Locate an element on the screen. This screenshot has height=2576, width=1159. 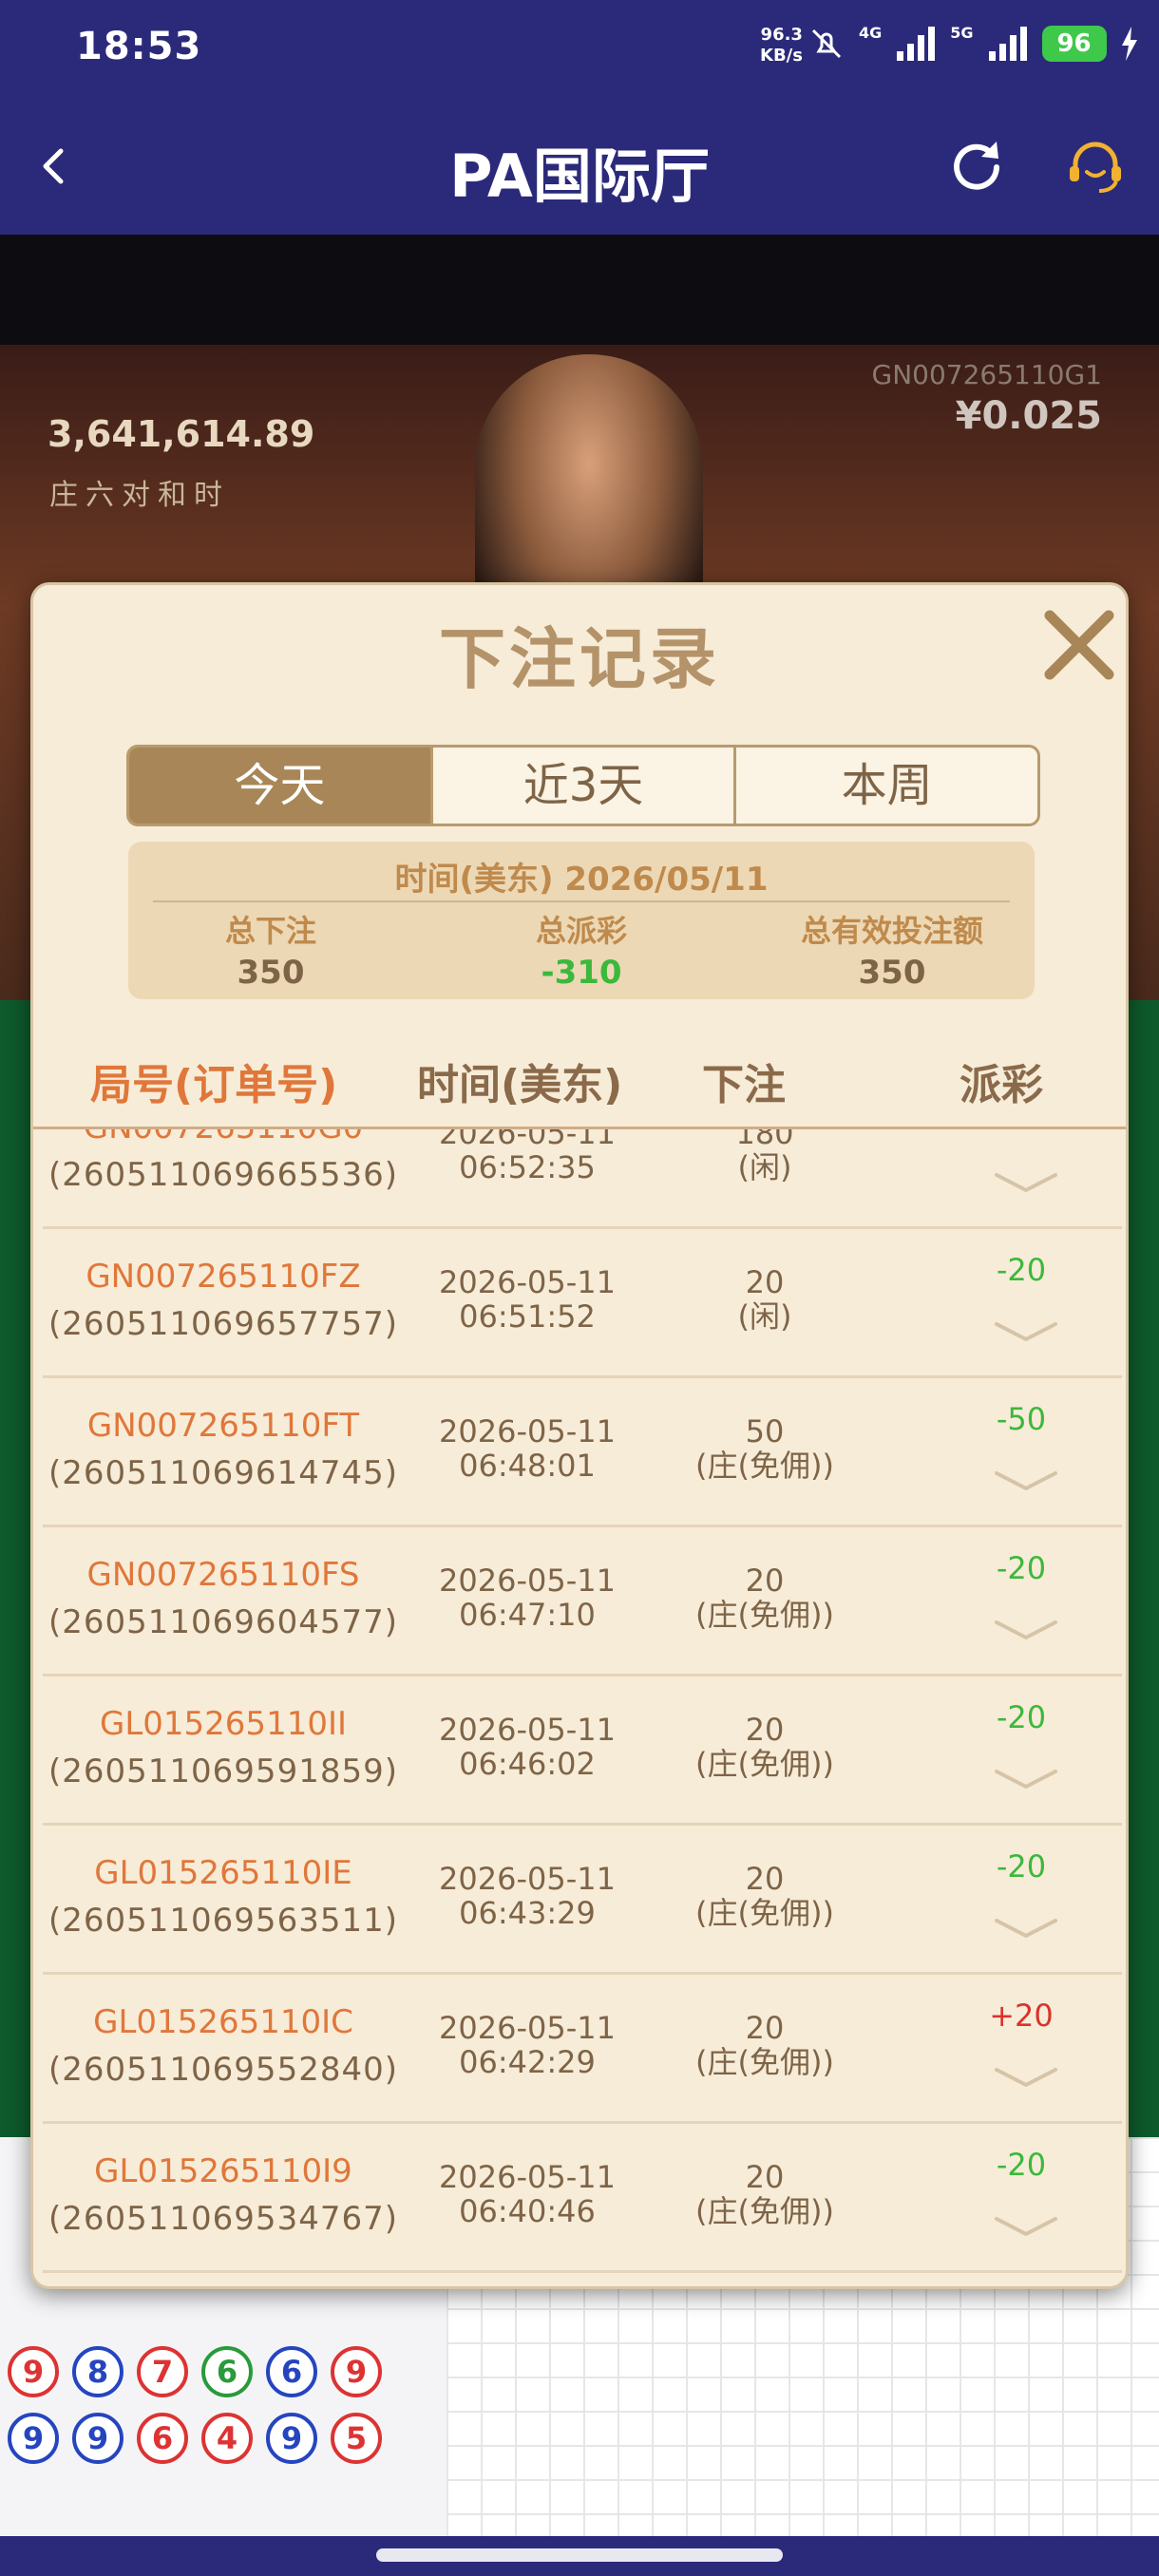
bet-info: 20 (庄(免佣)) is located at coordinates (765, 1896).